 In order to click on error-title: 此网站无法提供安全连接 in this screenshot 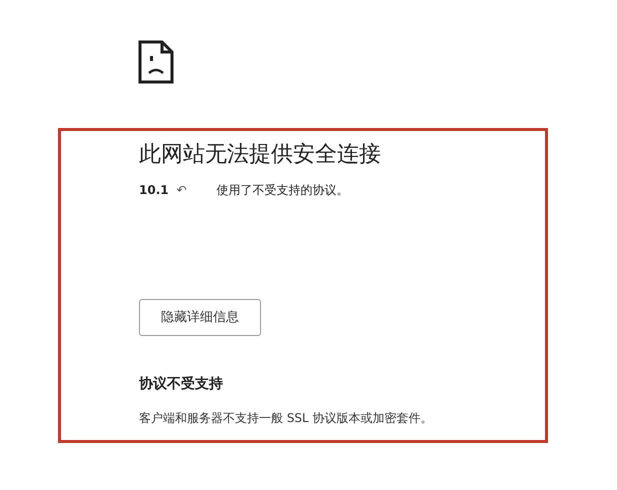, I will do `click(260, 155)`.